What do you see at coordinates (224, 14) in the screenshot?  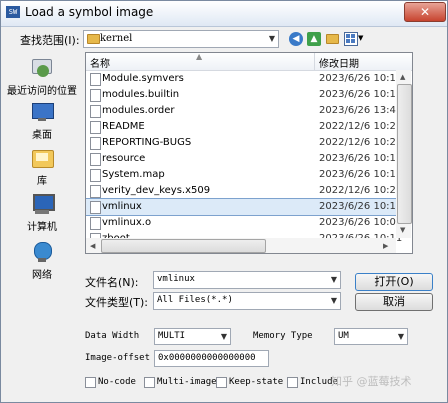 I see `title-bar: SW Load a symbol image ✕` at bounding box center [224, 14].